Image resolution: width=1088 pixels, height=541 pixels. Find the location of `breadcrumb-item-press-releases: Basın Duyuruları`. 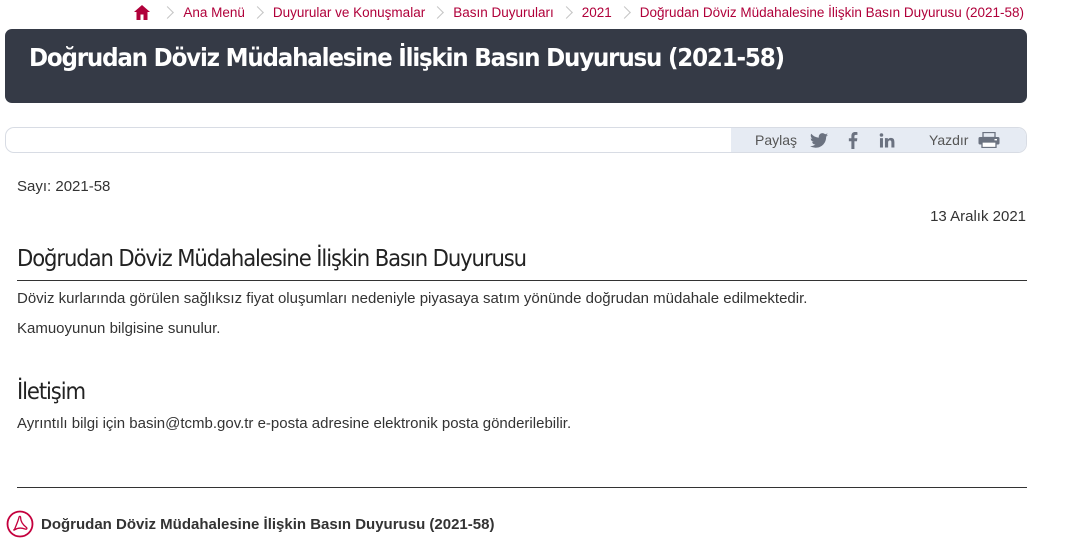

breadcrumb-item-press-releases: Basın Duyuruları is located at coordinates (503, 12).